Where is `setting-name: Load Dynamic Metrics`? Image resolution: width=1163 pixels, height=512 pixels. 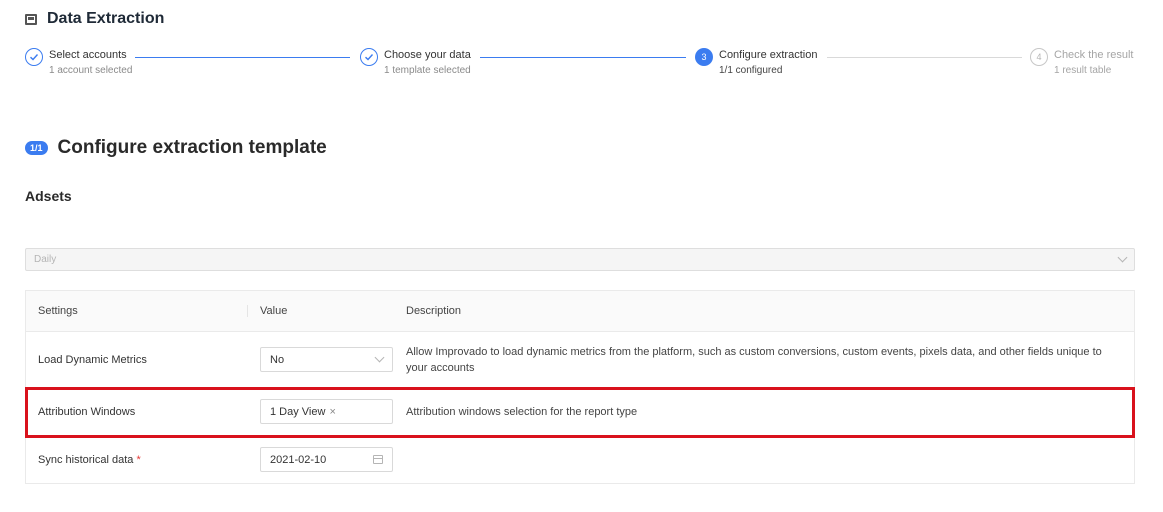 setting-name: Load Dynamic Metrics is located at coordinates (92, 359).